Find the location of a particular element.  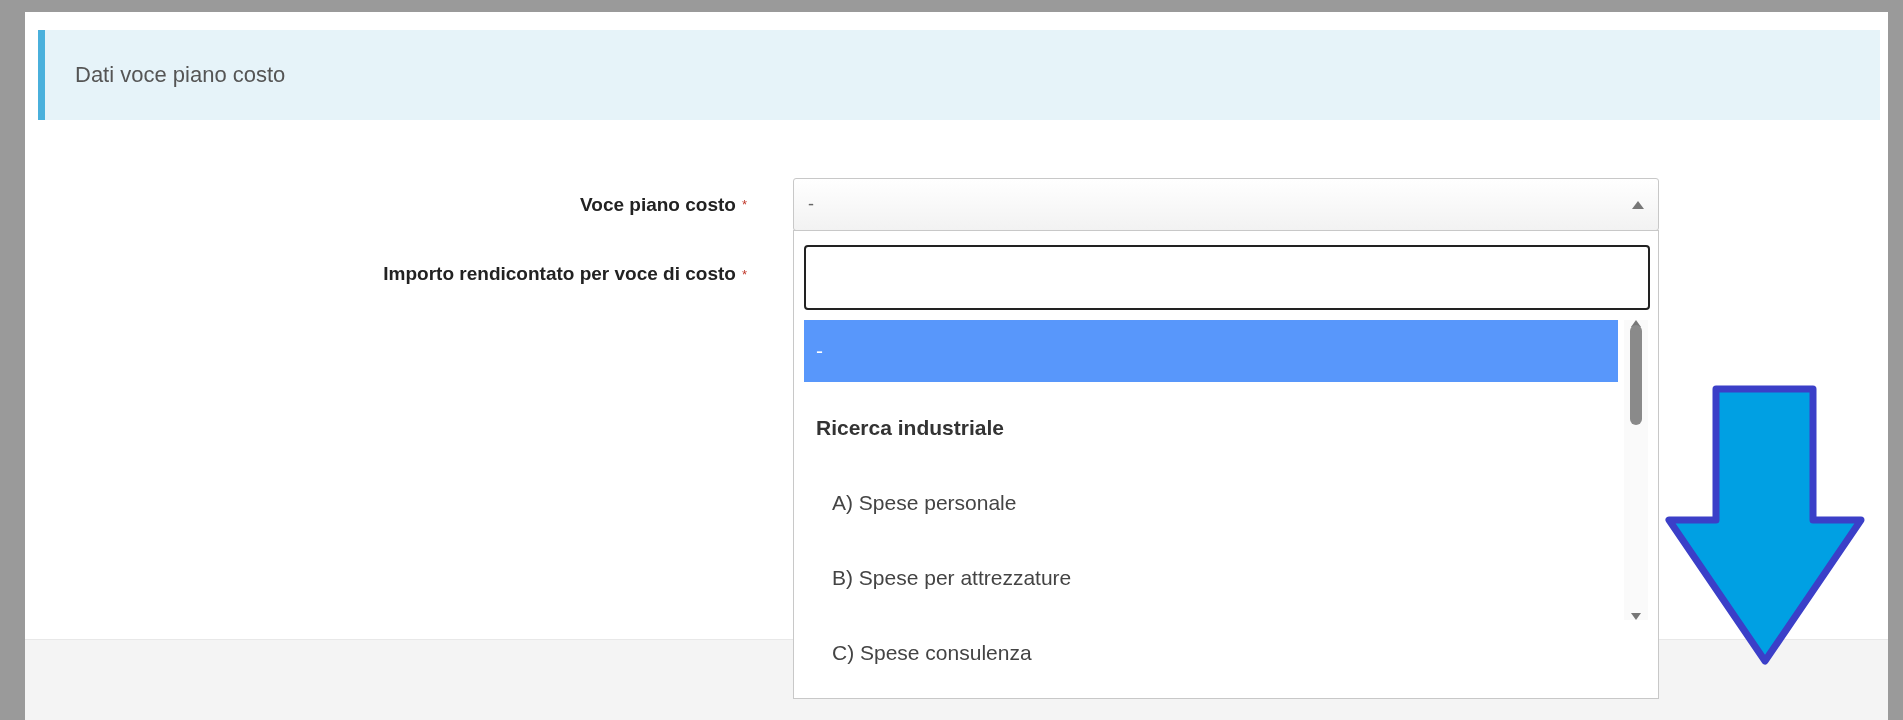

section-title: Dati voce piano costo is located at coordinates (180, 75).